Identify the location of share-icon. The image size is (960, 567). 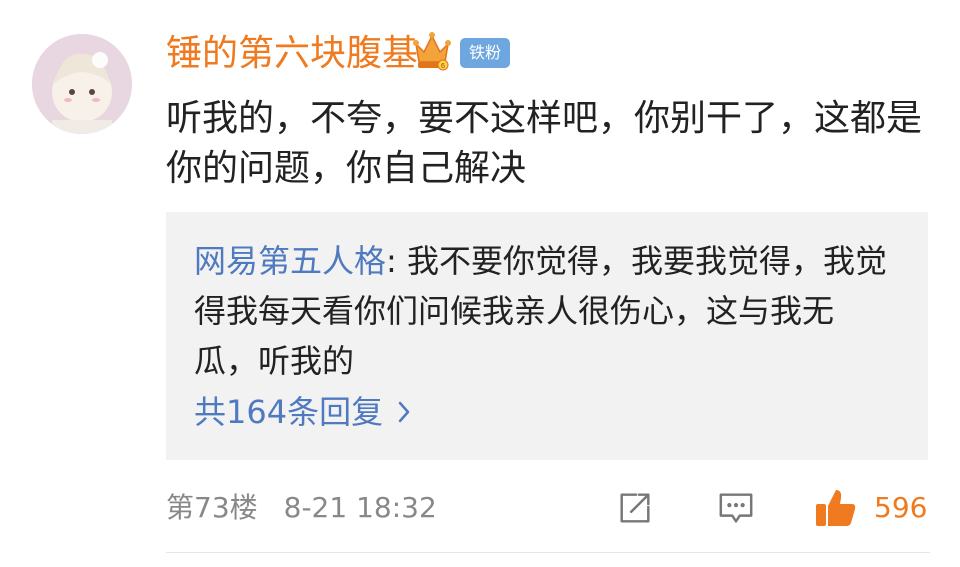
(635, 508).